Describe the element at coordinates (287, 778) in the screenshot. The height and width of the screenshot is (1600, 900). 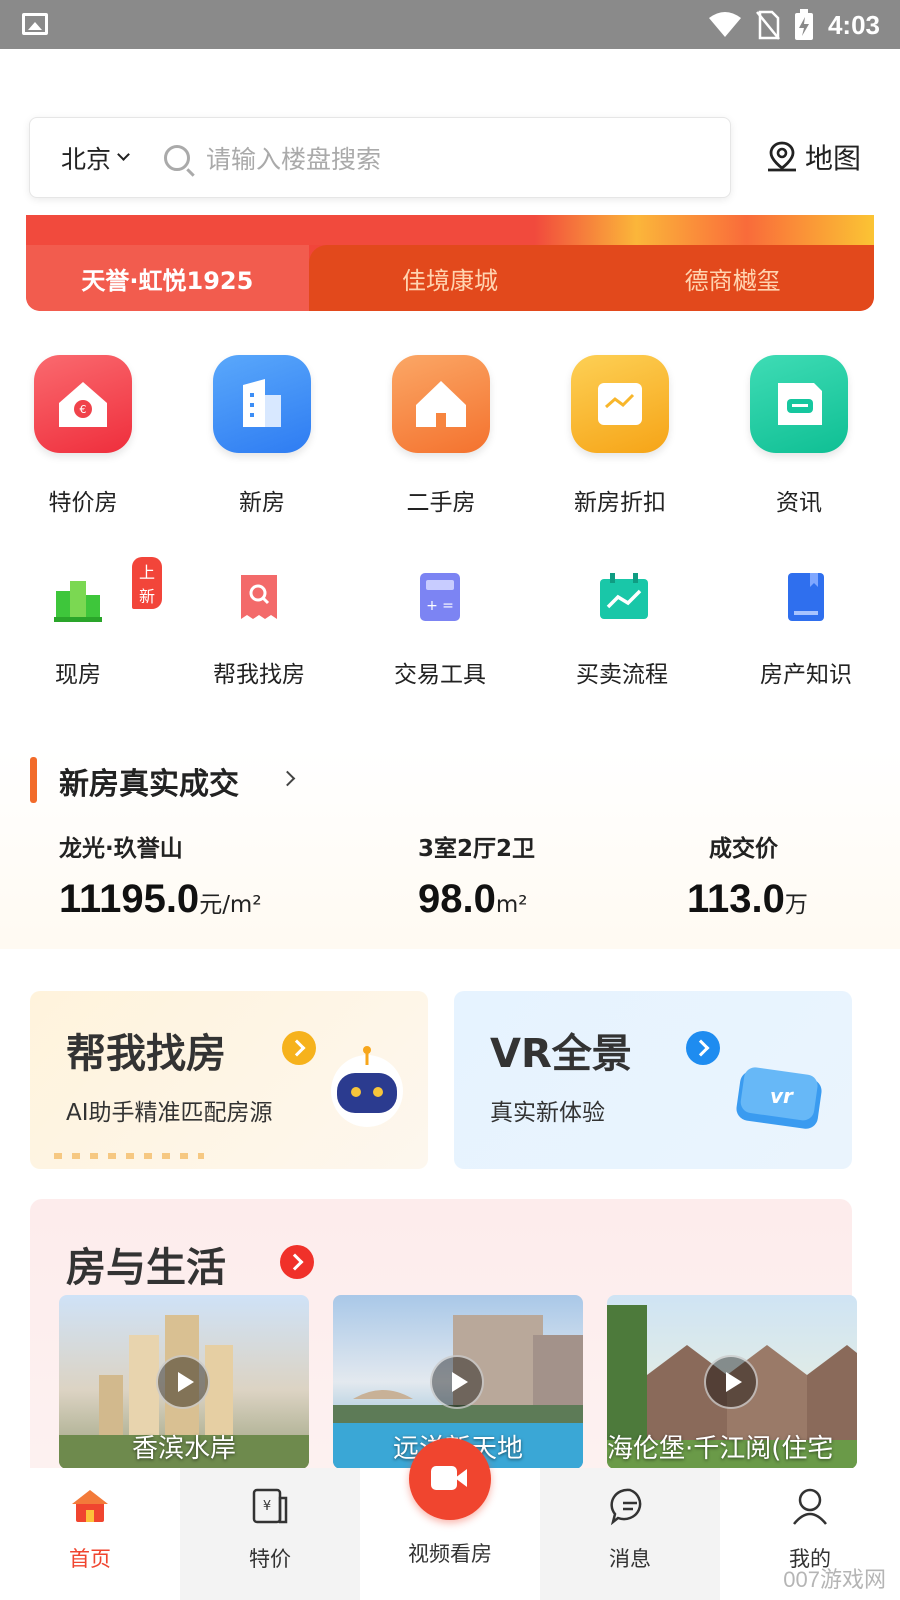
I see `chevron-right-icon` at that location.